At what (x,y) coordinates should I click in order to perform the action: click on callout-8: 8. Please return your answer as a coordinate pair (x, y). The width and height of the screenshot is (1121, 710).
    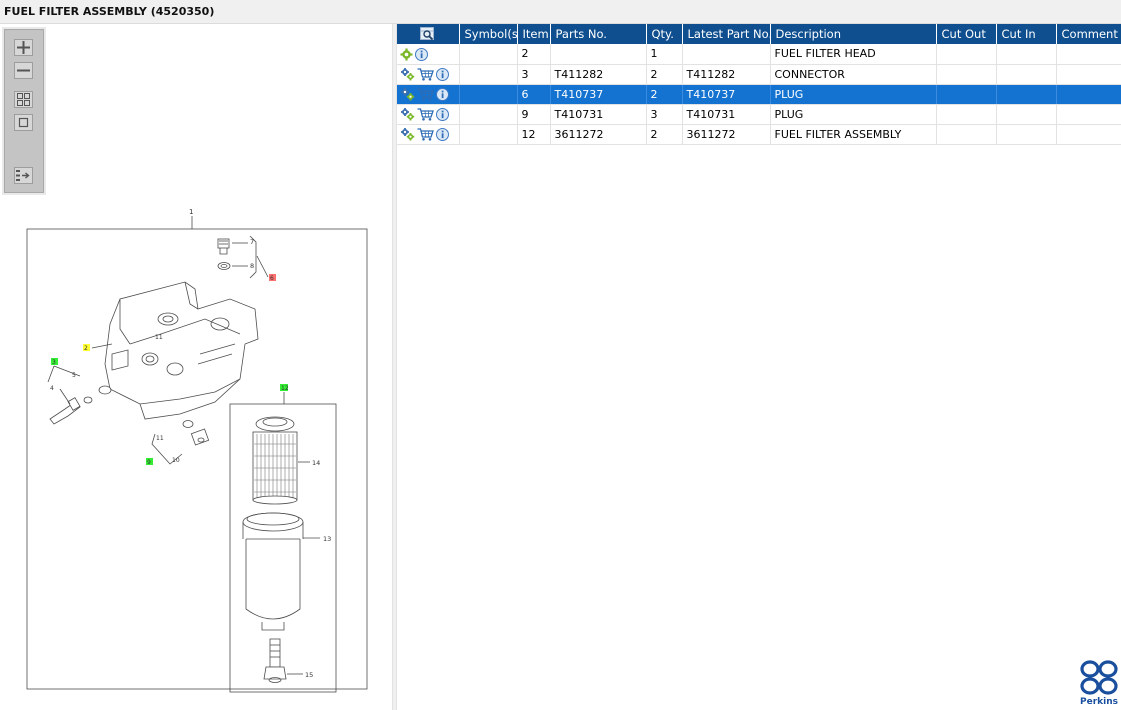
    Looking at the image, I should click on (252, 266).